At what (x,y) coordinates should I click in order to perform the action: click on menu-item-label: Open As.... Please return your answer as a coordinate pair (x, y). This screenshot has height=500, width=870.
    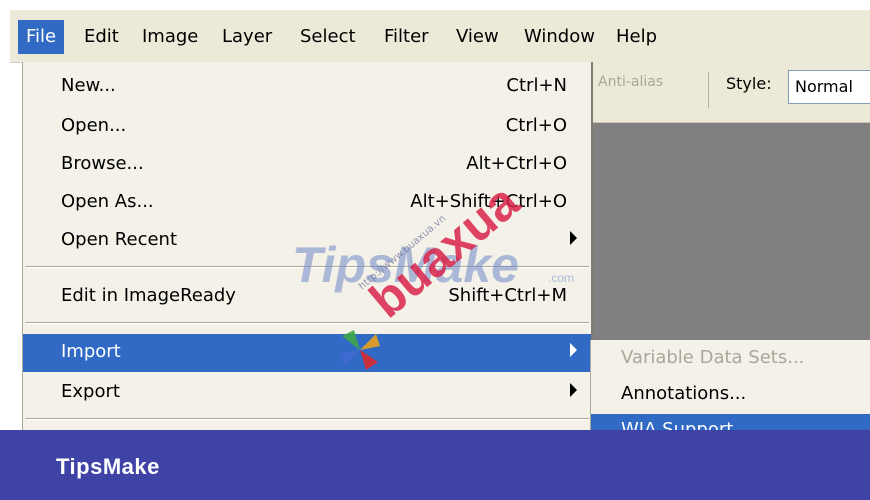
    Looking at the image, I should click on (107, 201).